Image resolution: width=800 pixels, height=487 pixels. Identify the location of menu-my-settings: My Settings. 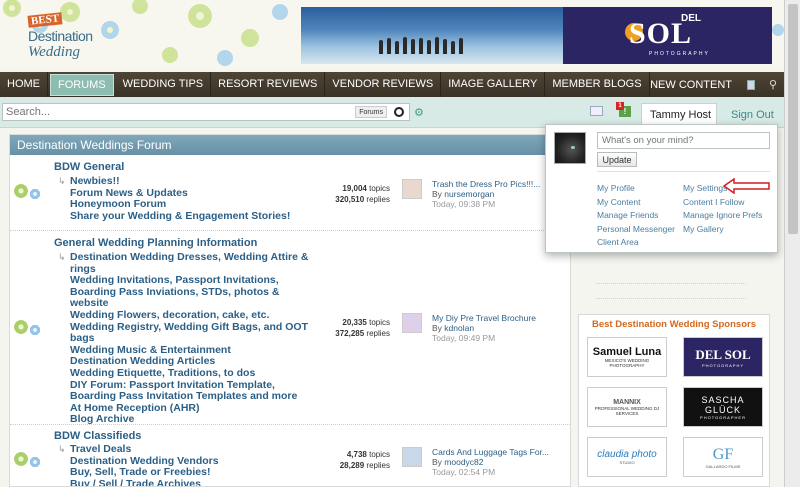
(705, 188).